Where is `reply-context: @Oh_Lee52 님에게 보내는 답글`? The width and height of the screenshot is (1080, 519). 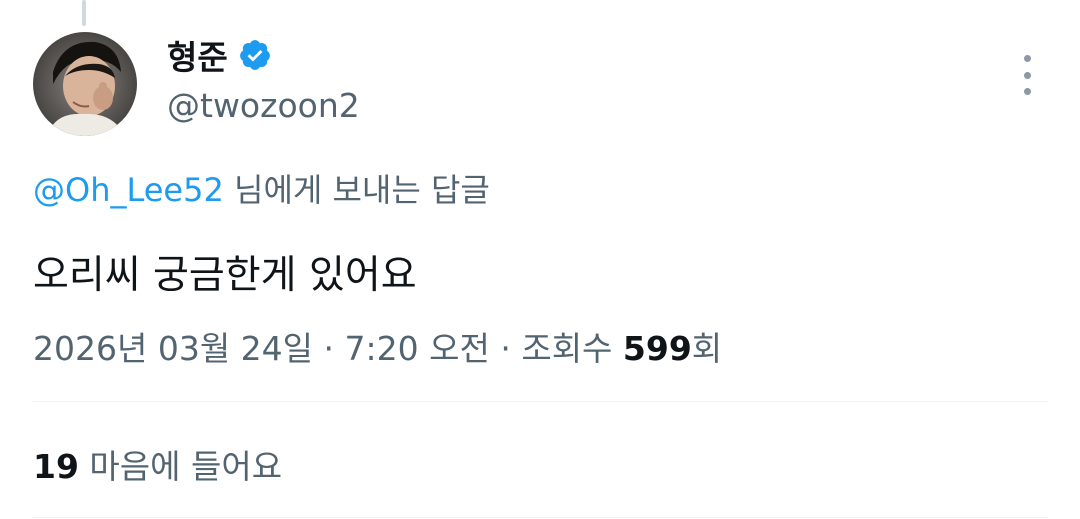
reply-context: @Oh_Lee52 님에게 보내는 답글 is located at coordinates (261, 188).